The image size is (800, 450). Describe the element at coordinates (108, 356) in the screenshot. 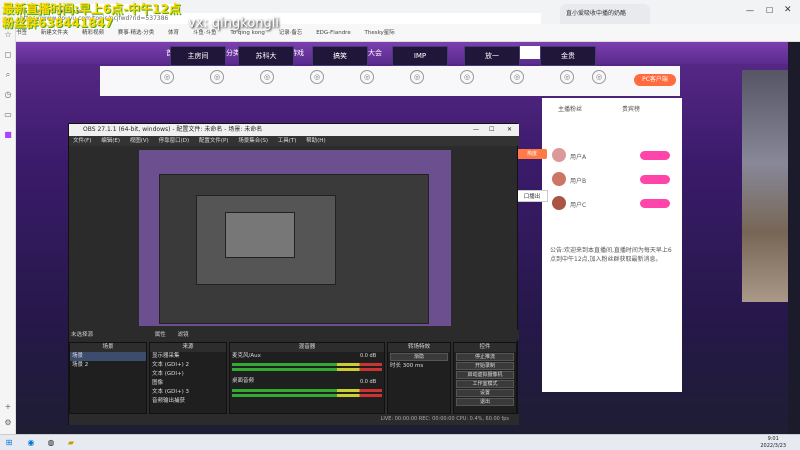

I see `scene-item: 场景` at that location.